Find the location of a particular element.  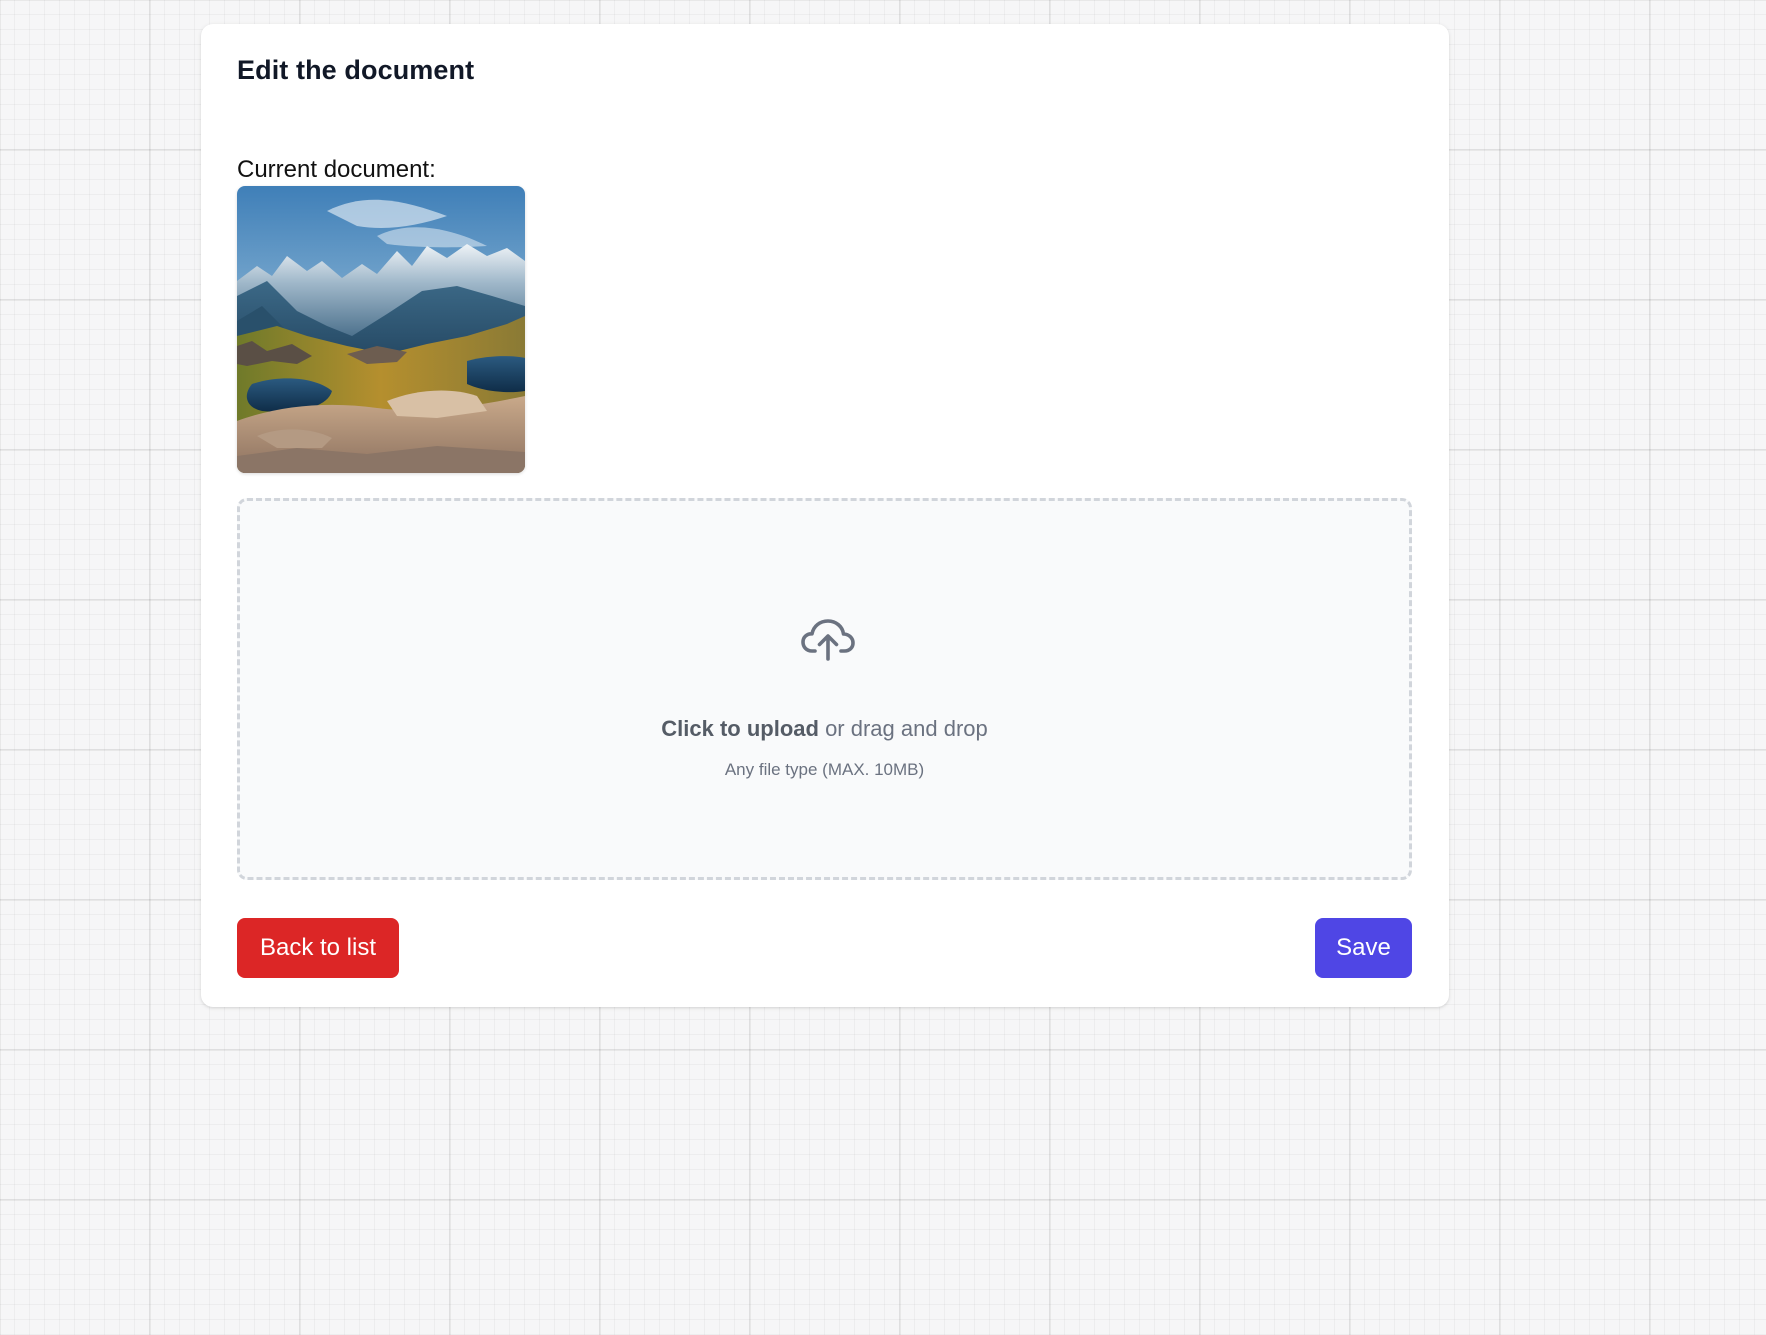

click-to-upload-link: Click to upload is located at coordinates (740, 728).